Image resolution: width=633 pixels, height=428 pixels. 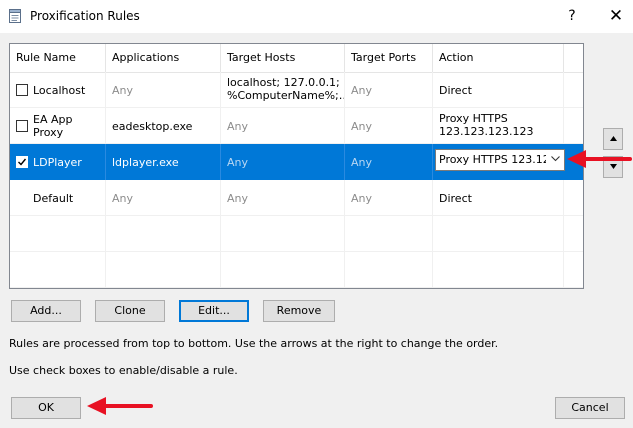 I want to click on rule-name-cell: Default, so click(x=58, y=198).